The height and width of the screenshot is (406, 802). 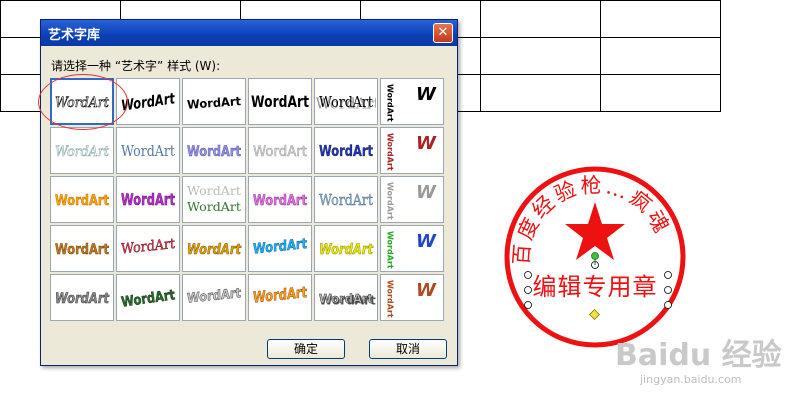 I want to click on wordart-style-21: WordArt, so click(x=214, y=248).